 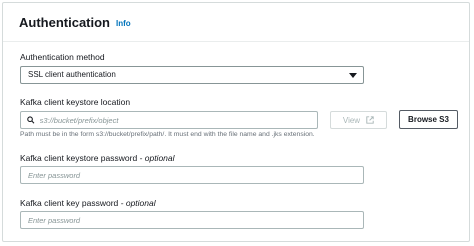 I want to click on view-button-label: View, so click(x=351, y=120).